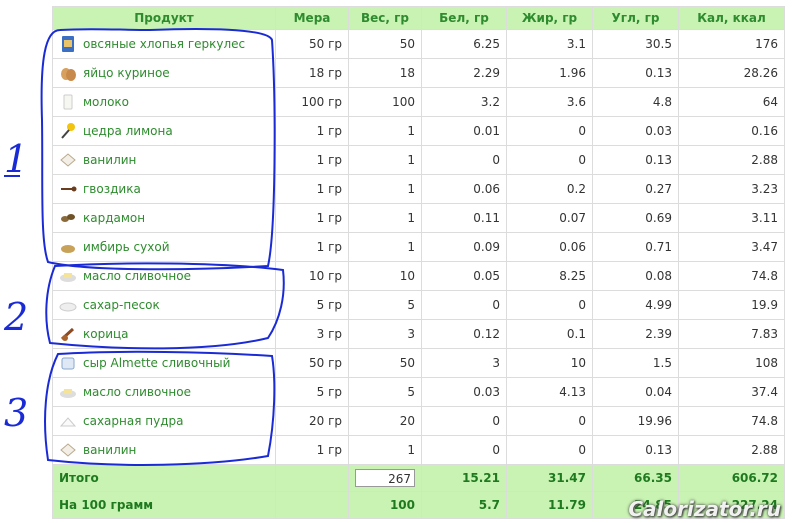 The image size is (793, 523). What do you see at coordinates (312, 18) in the screenshot?
I see `header-measure: Мера` at bounding box center [312, 18].